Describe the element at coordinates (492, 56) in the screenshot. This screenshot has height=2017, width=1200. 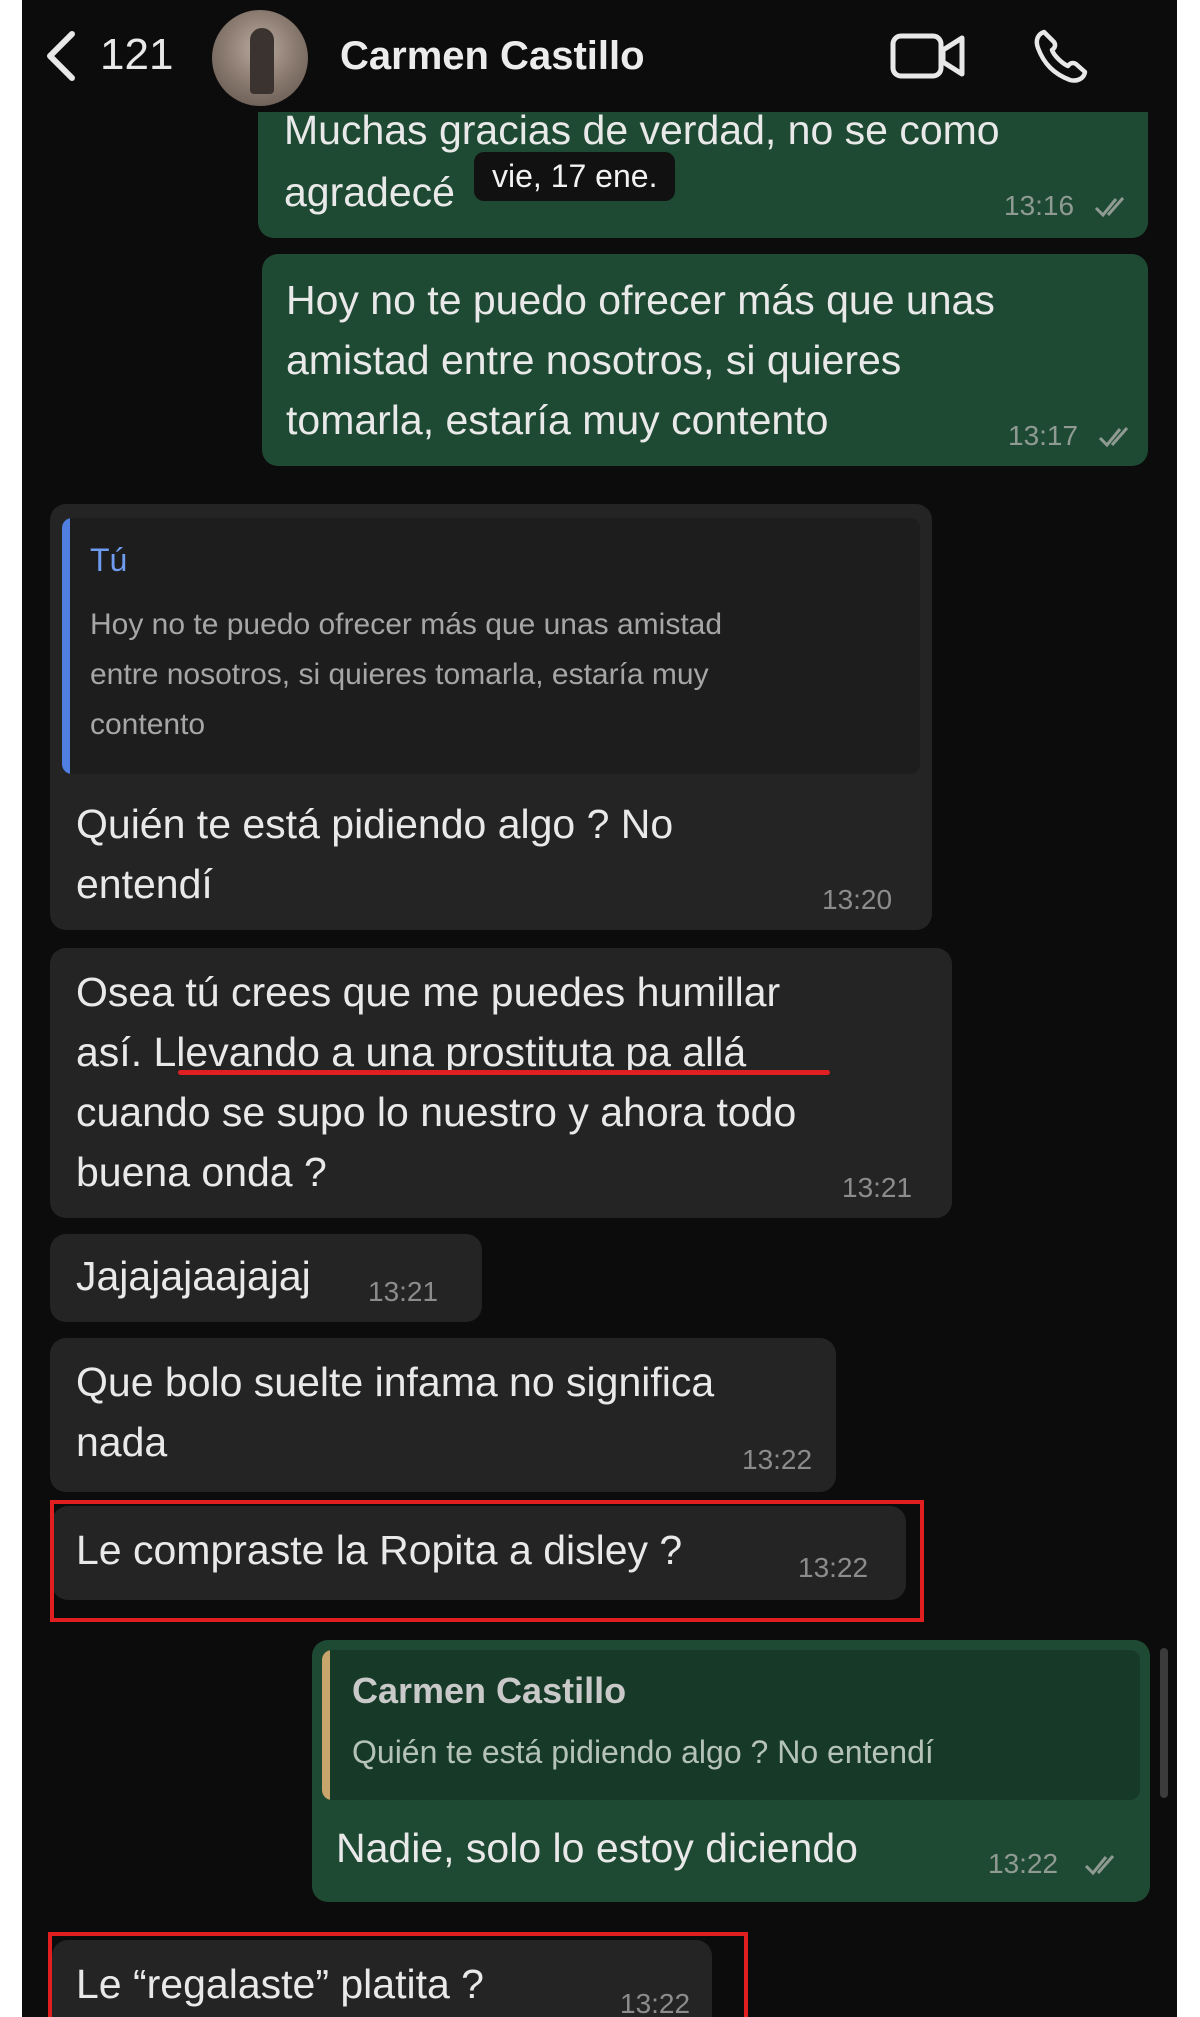
I see `contact-name: Carmen Castillo` at that location.